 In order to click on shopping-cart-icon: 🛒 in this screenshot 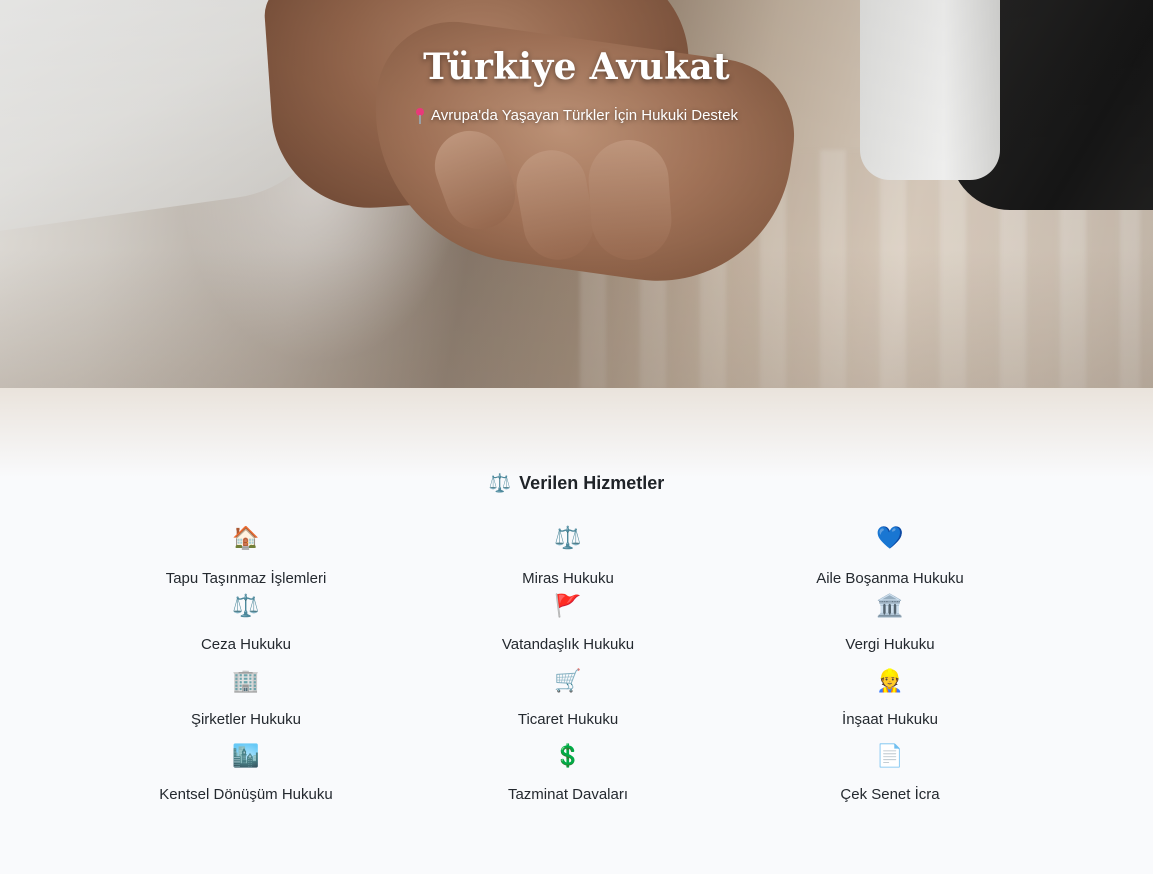, I will do `click(568, 681)`.